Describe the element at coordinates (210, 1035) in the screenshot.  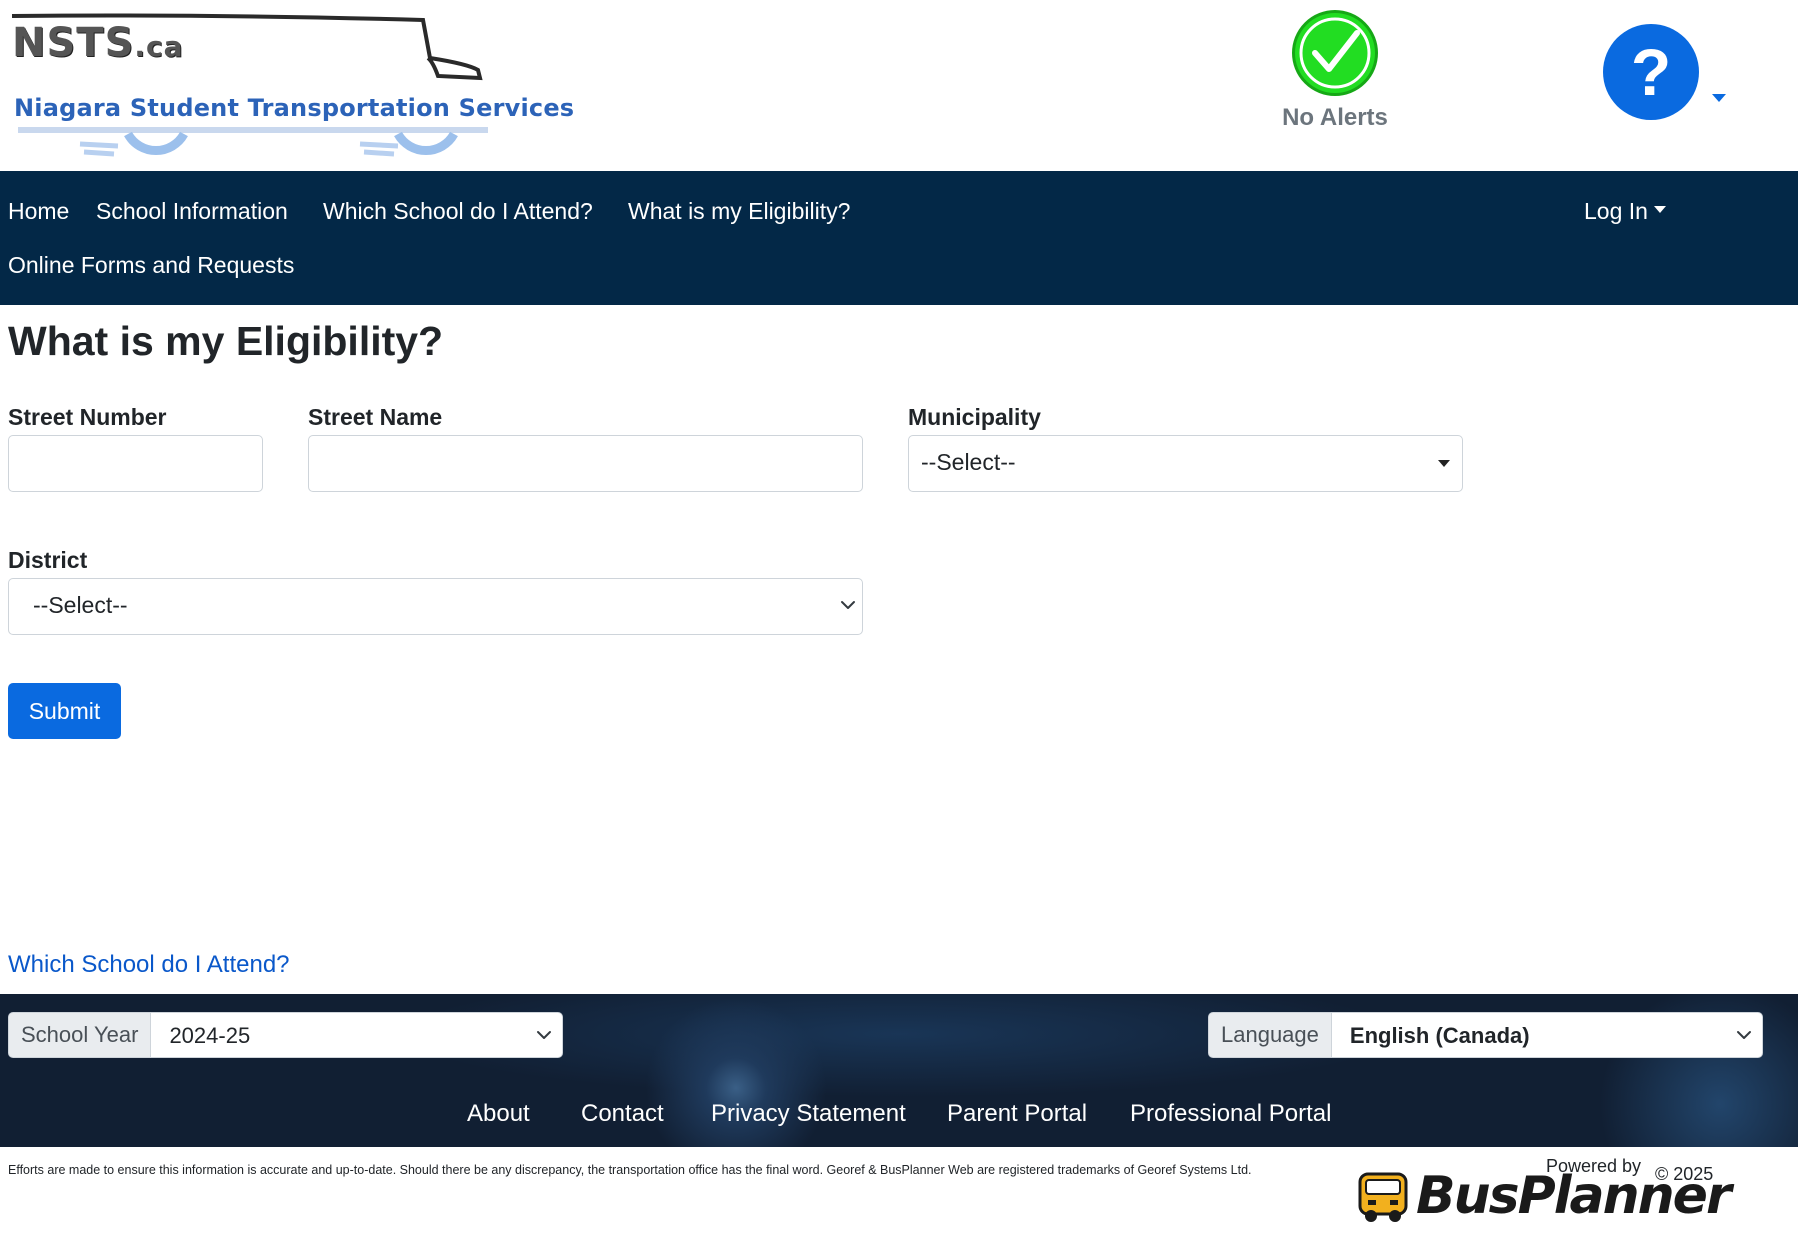
I see `school-year-value: 2024-25` at that location.